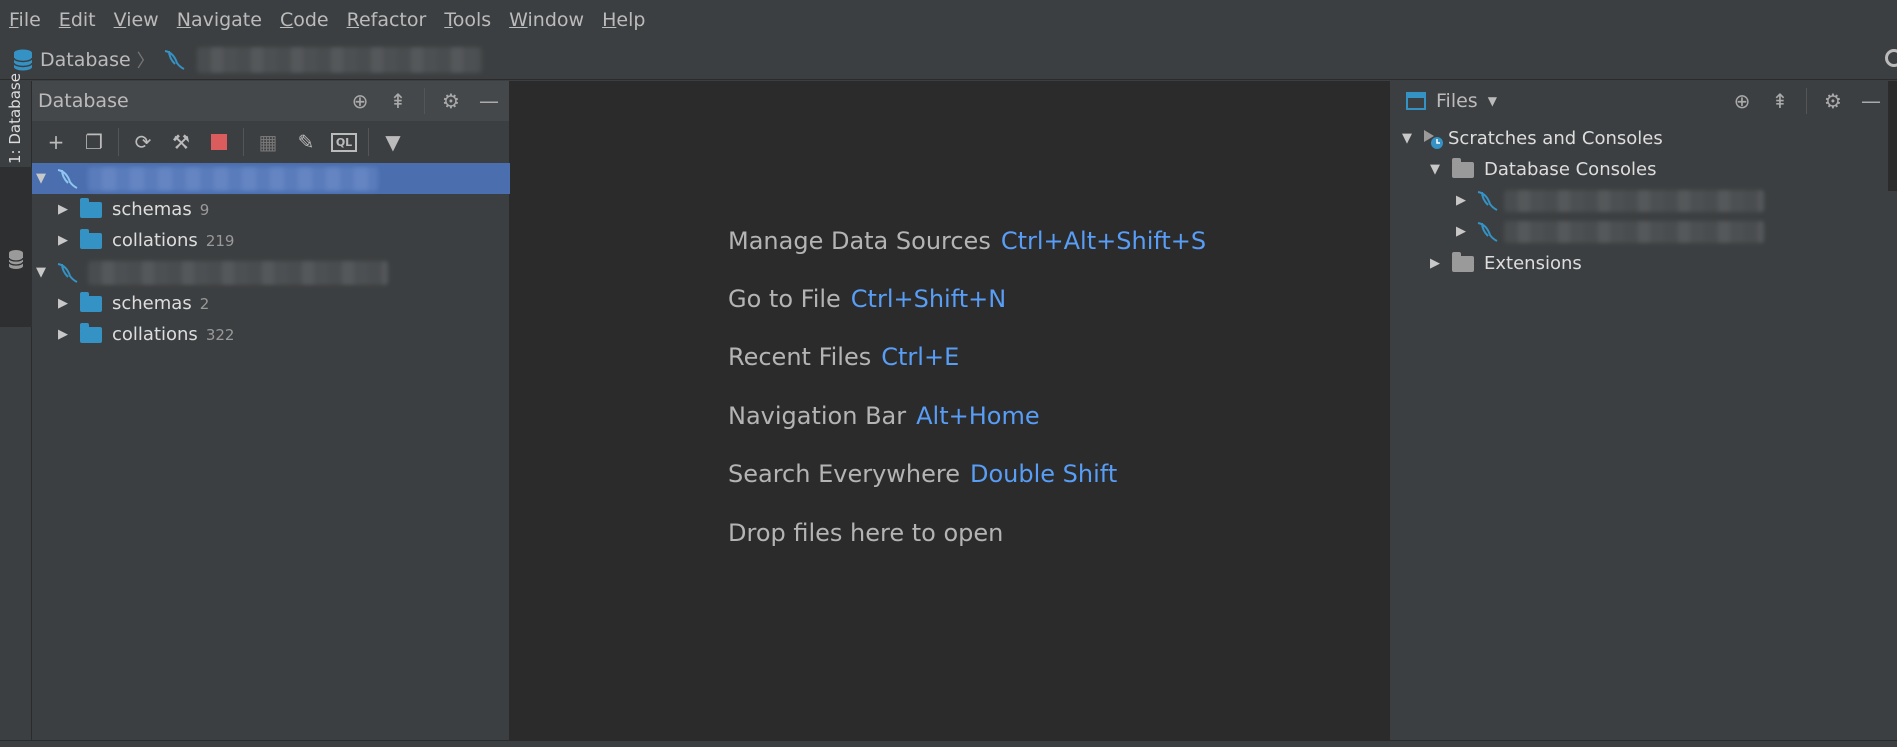  I want to click on database-panel-header-actions: ⊕ ⇞ ⚙ —, so click(424, 101).